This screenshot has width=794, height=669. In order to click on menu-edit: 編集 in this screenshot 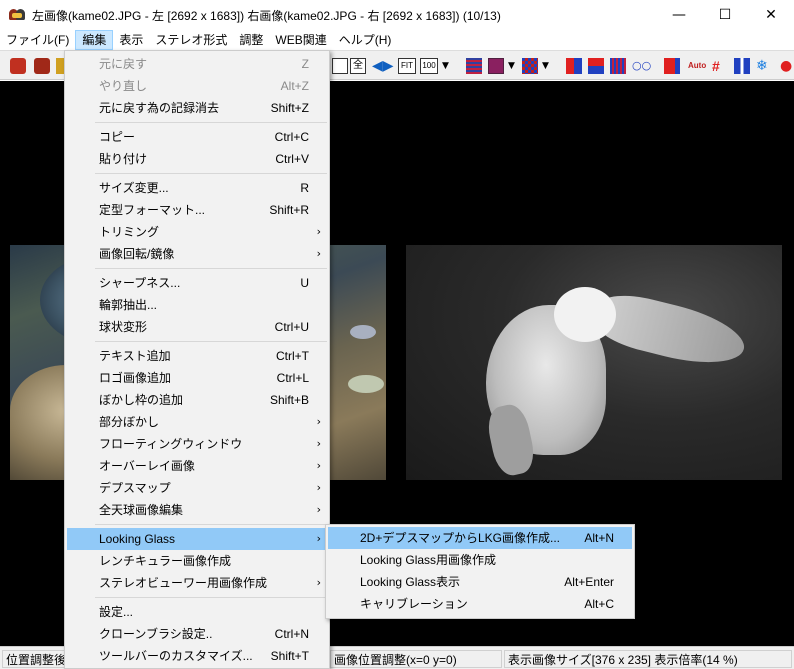, I will do `click(94, 40)`.